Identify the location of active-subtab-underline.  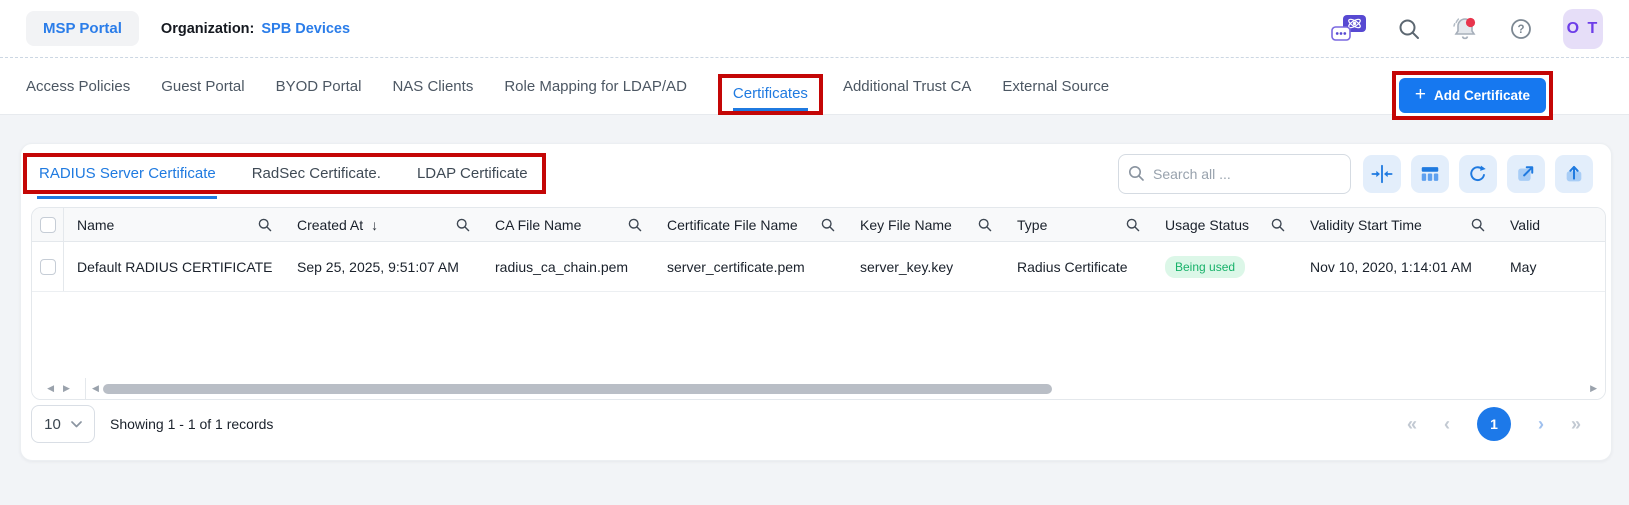
(127, 197).